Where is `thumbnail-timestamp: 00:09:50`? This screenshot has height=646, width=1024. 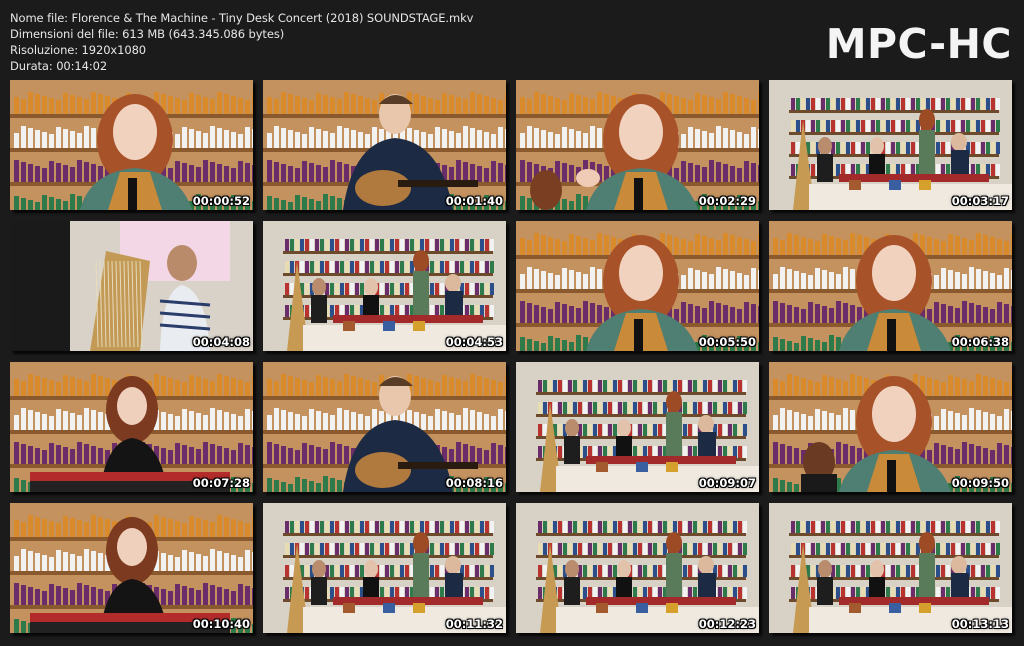
thumbnail-timestamp: 00:09:50 is located at coordinates (980, 483).